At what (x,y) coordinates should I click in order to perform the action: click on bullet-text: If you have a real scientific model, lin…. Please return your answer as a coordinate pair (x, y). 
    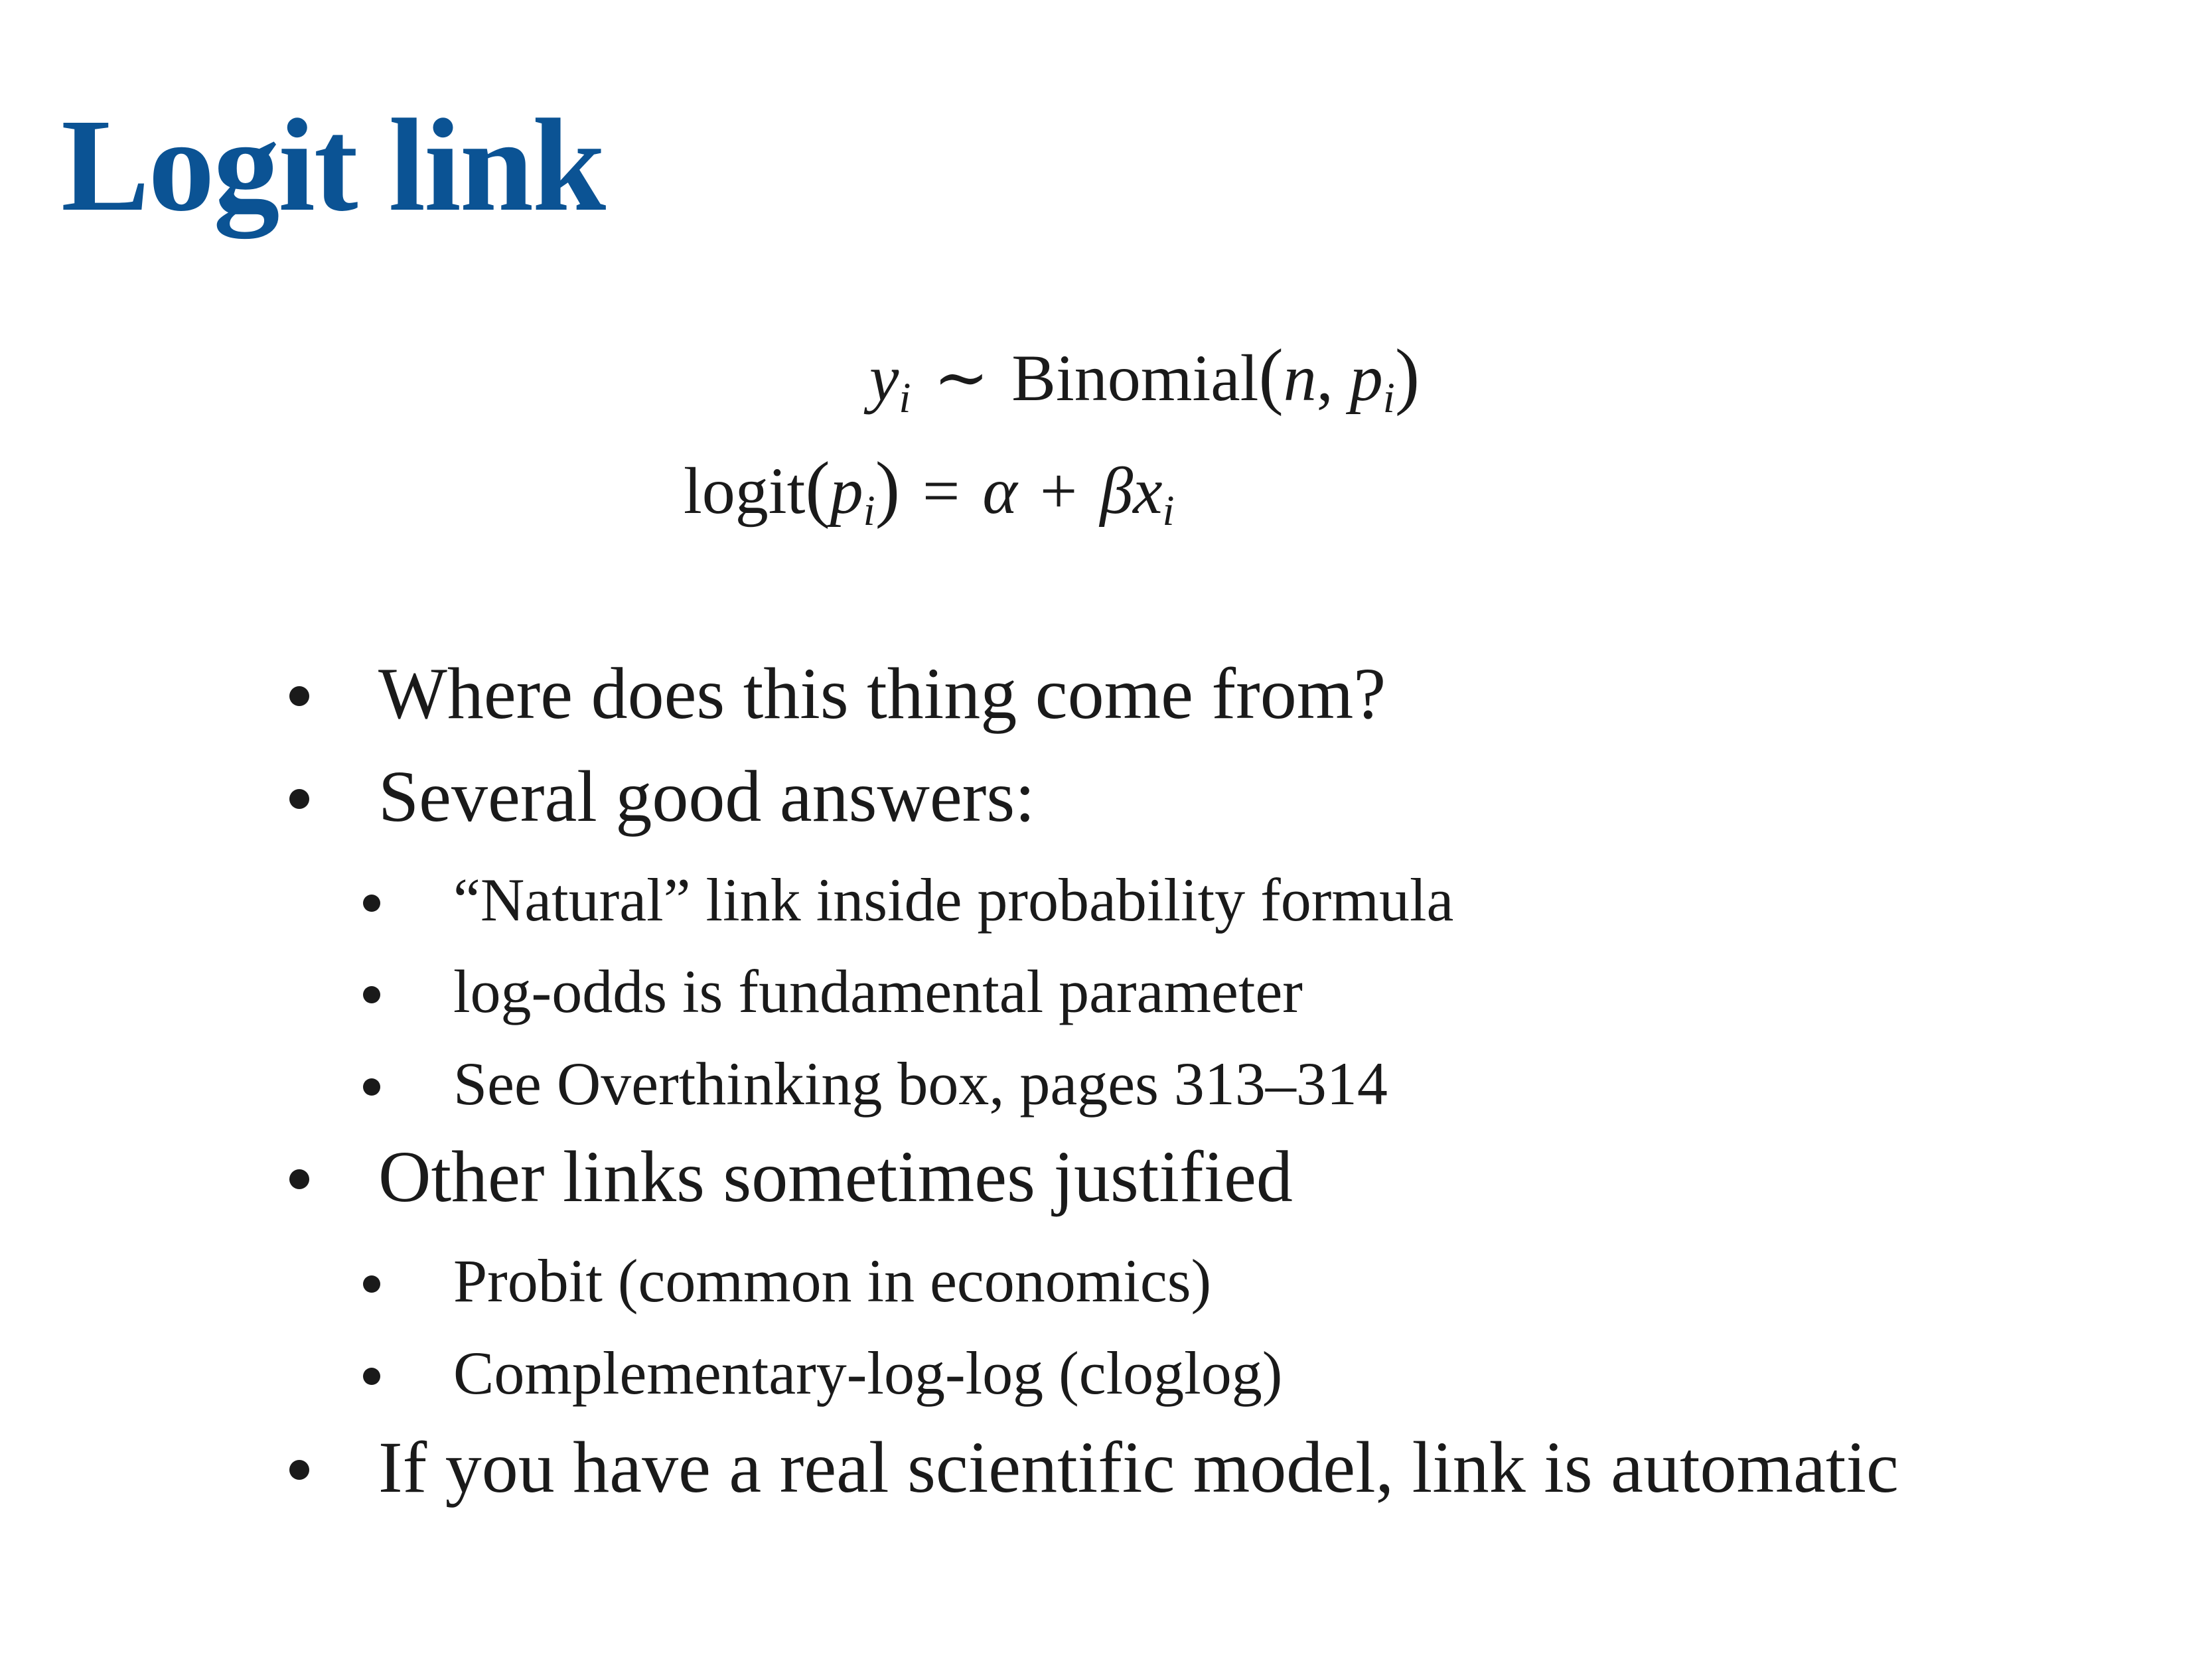
    Looking at the image, I should click on (1138, 1467).